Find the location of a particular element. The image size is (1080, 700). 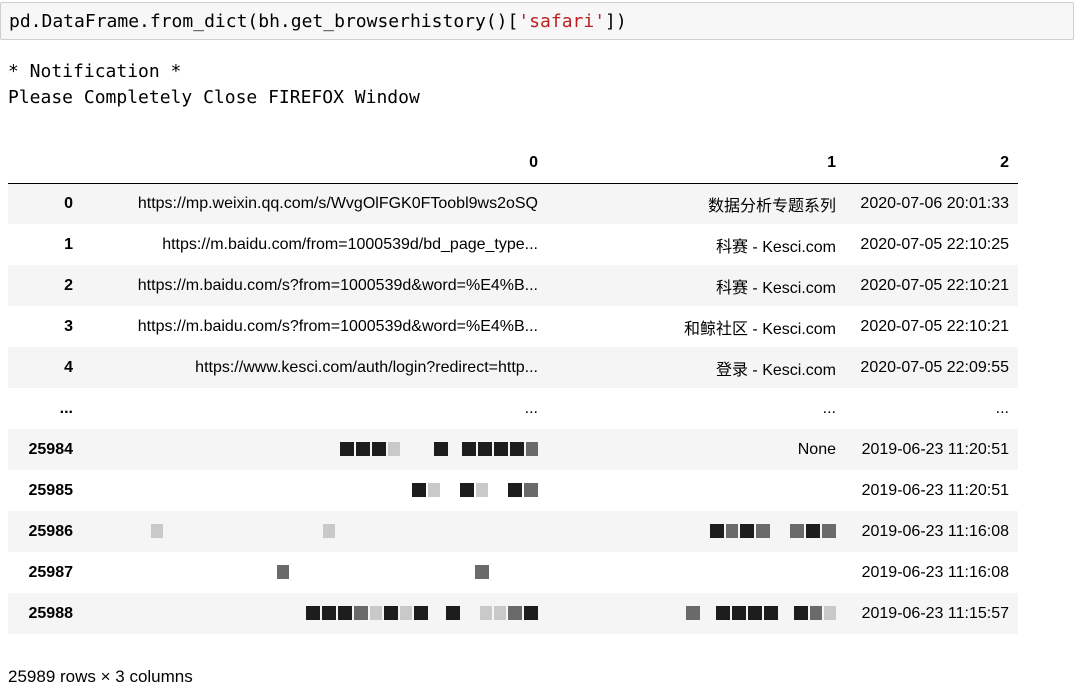

row-index: 25985 is located at coordinates (51, 490).